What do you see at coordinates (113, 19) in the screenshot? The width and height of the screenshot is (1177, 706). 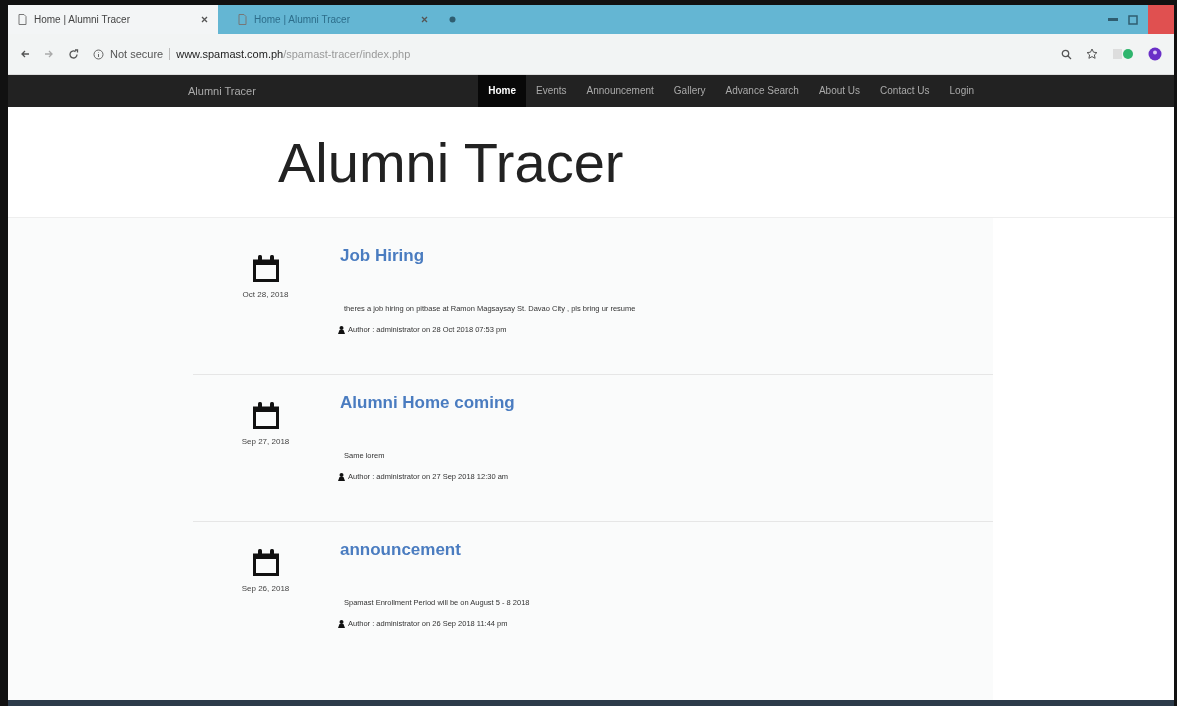 I see `browser-tab: Home | Alumni Tracer` at bounding box center [113, 19].